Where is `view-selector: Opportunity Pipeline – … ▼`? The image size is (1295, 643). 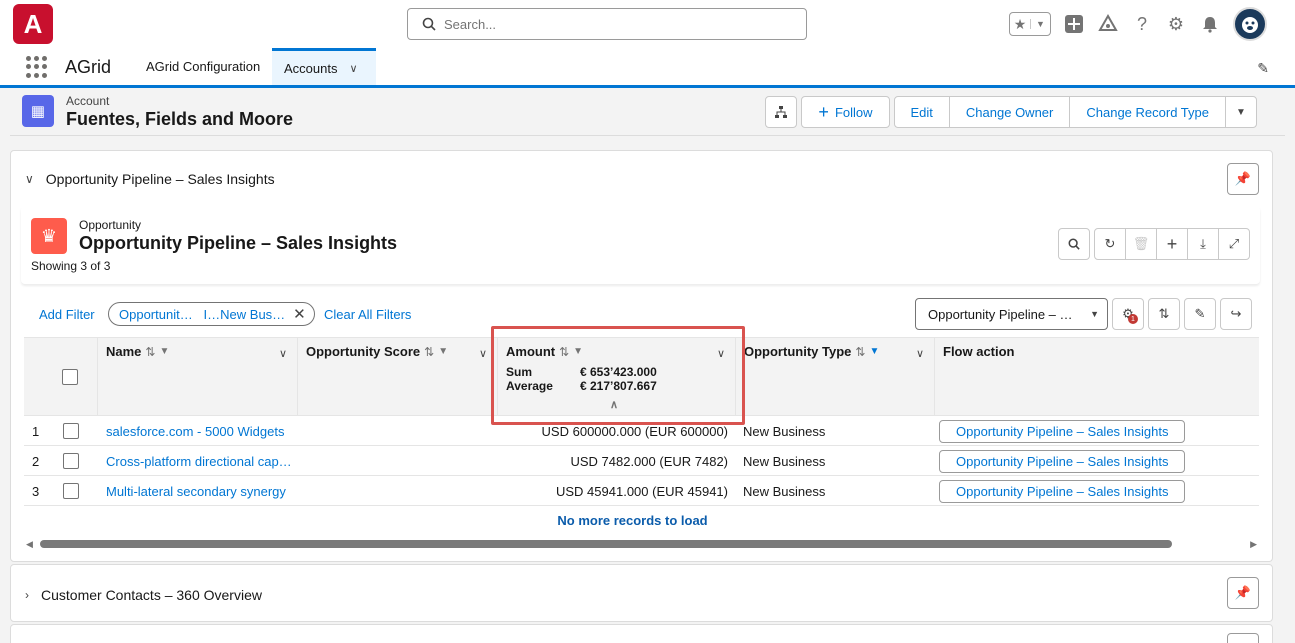
view-selector: Opportunity Pipeline – … ▼ is located at coordinates (1011, 314).